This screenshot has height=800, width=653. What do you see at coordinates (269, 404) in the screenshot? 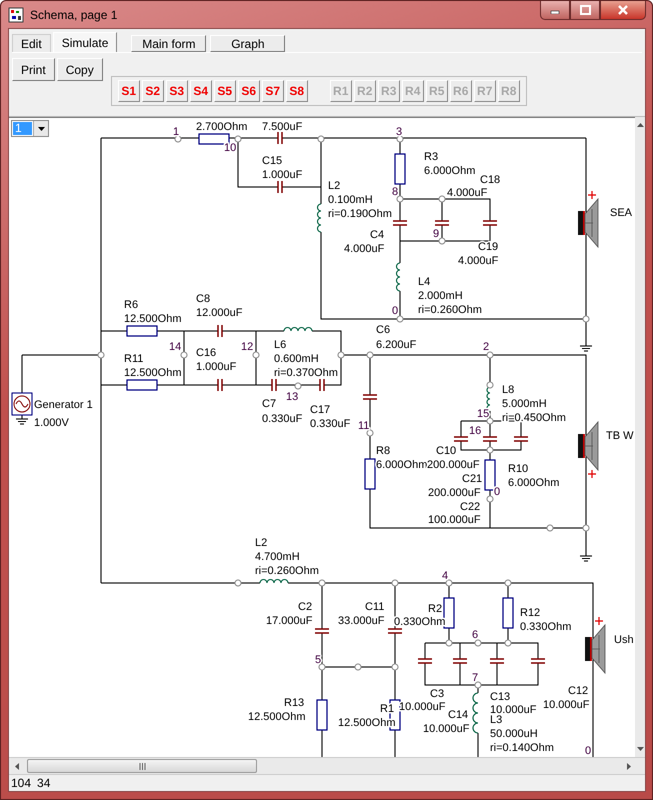
I see `component-name: C7` at bounding box center [269, 404].